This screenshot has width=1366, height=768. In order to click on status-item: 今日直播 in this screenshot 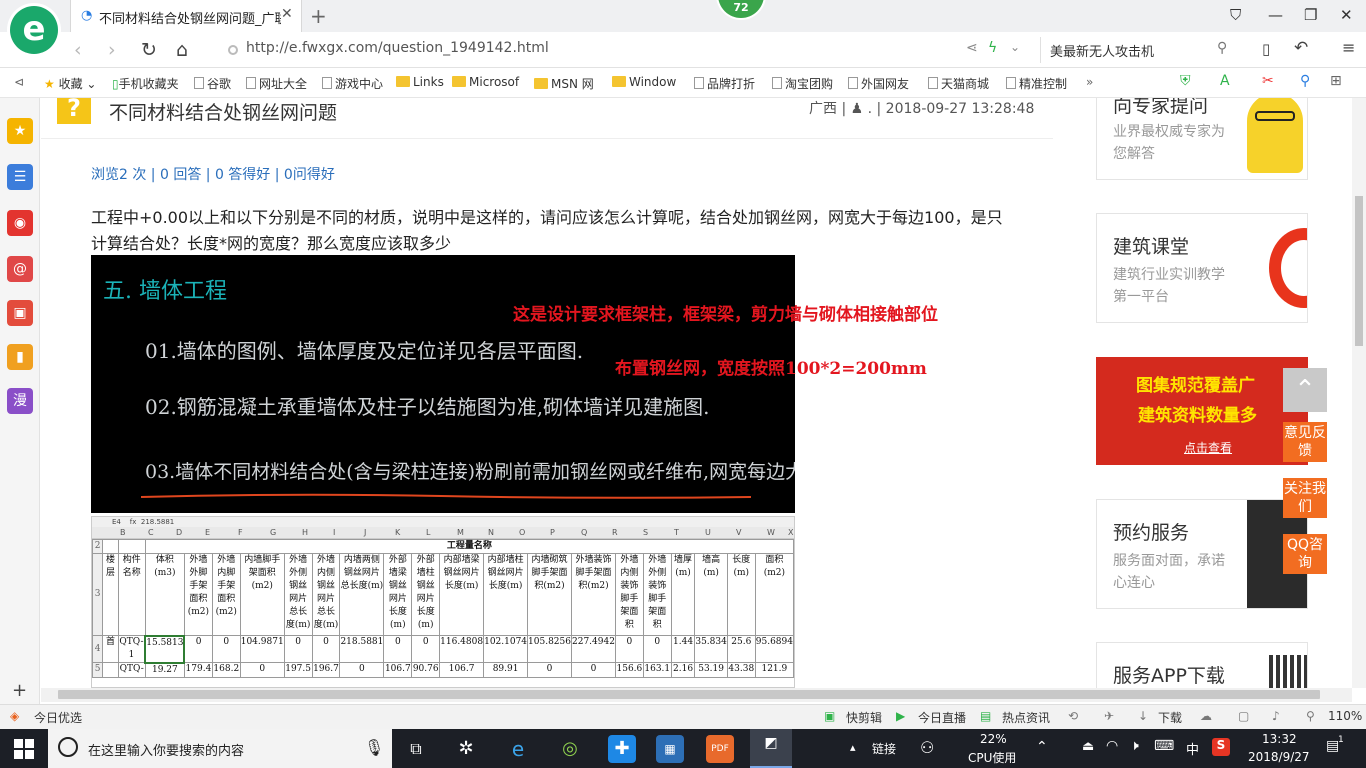, I will do `click(942, 717)`.